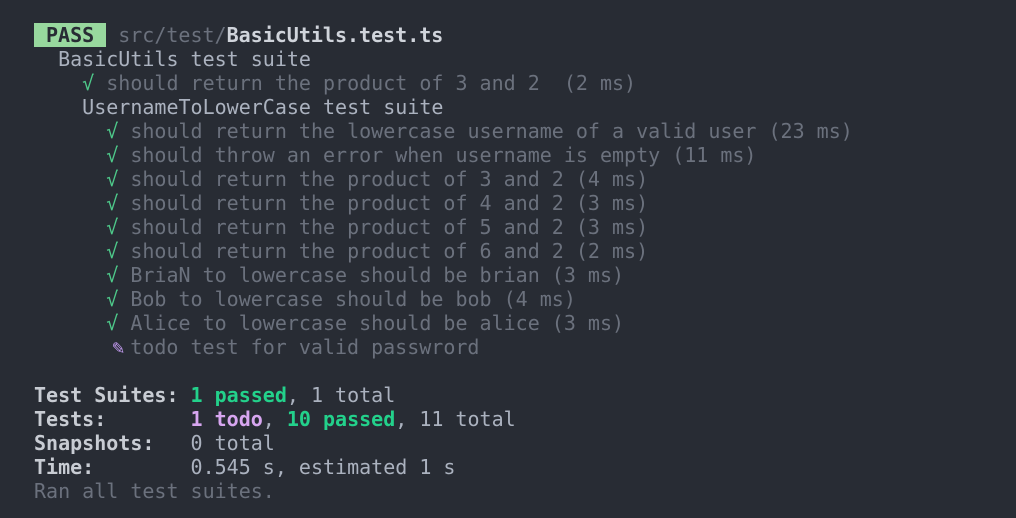 This screenshot has width=1016, height=518. Describe the element at coordinates (263, 107) in the screenshot. I see `subsuite-name: UsernameToLowerCase test suite` at that location.